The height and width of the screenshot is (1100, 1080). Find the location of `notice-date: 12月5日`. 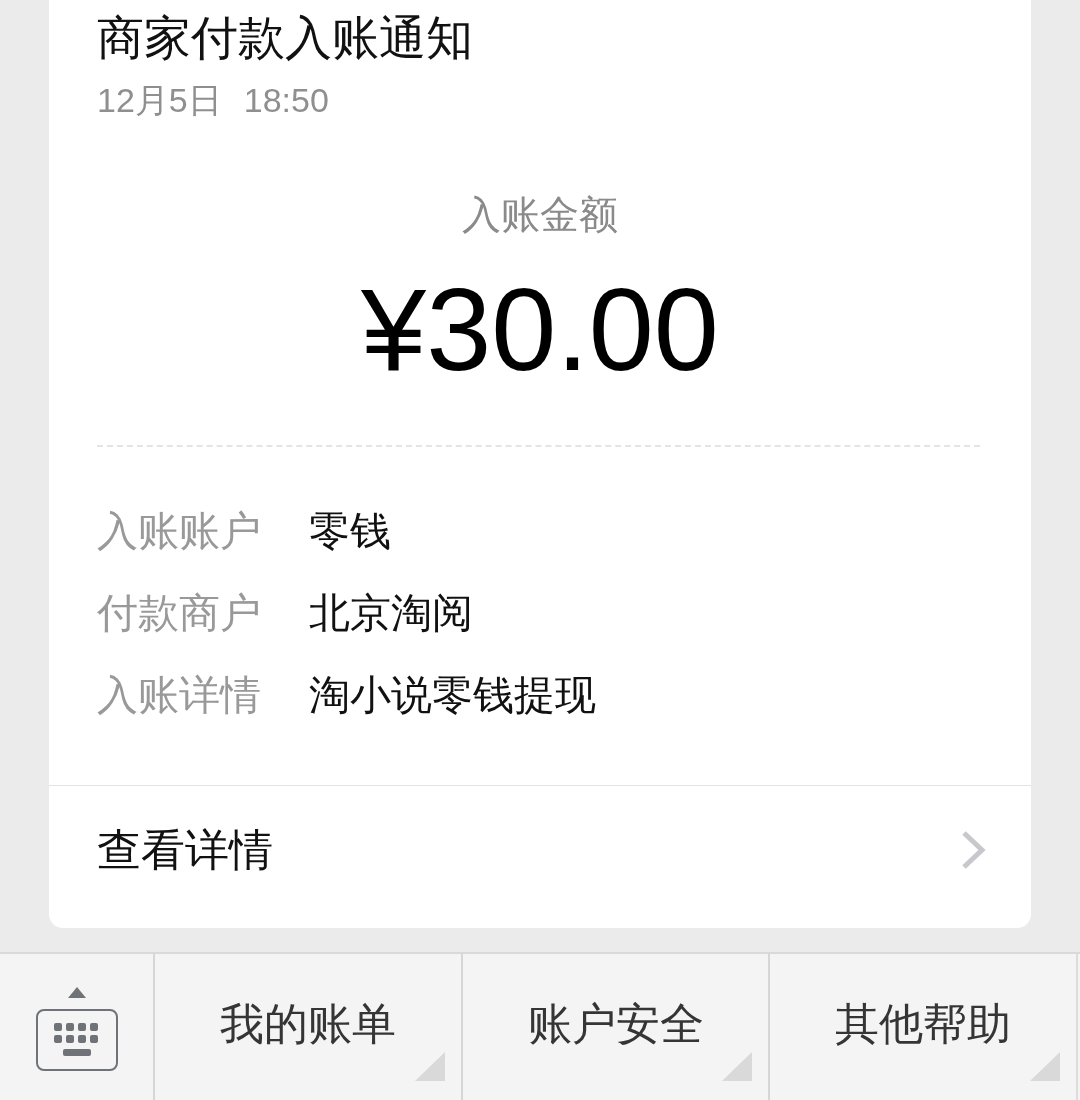

notice-date: 12月5日 is located at coordinates (159, 100).